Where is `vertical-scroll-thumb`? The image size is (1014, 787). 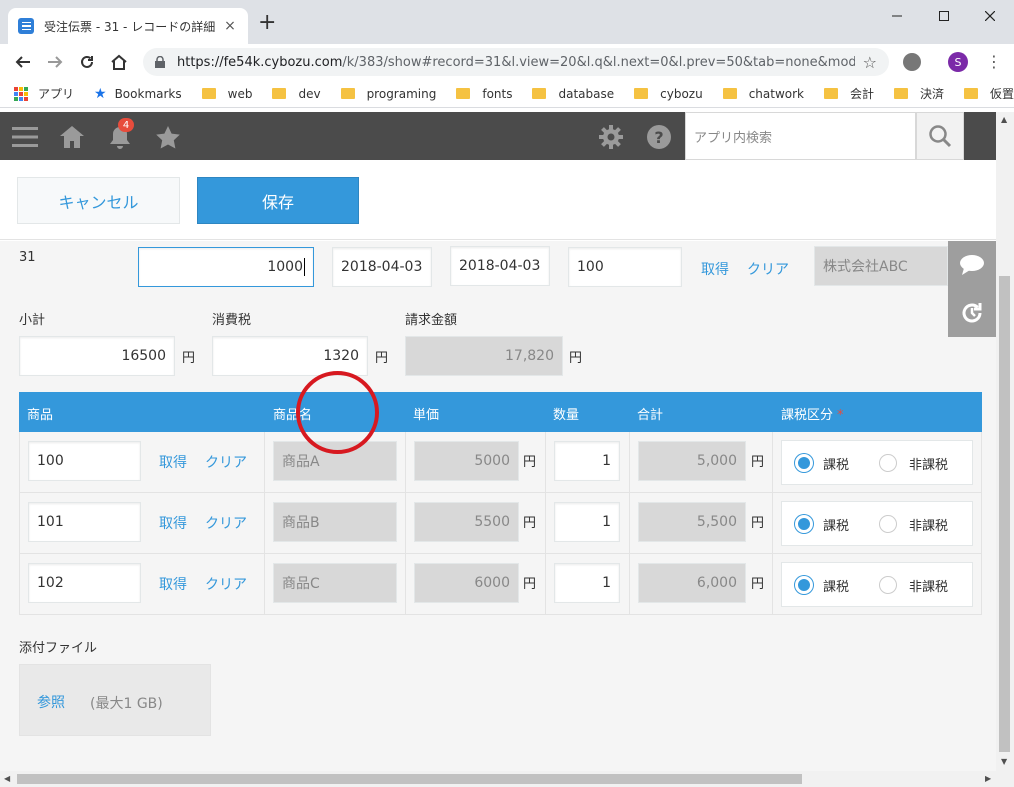
vertical-scroll-thumb is located at coordinates (1004, 514).